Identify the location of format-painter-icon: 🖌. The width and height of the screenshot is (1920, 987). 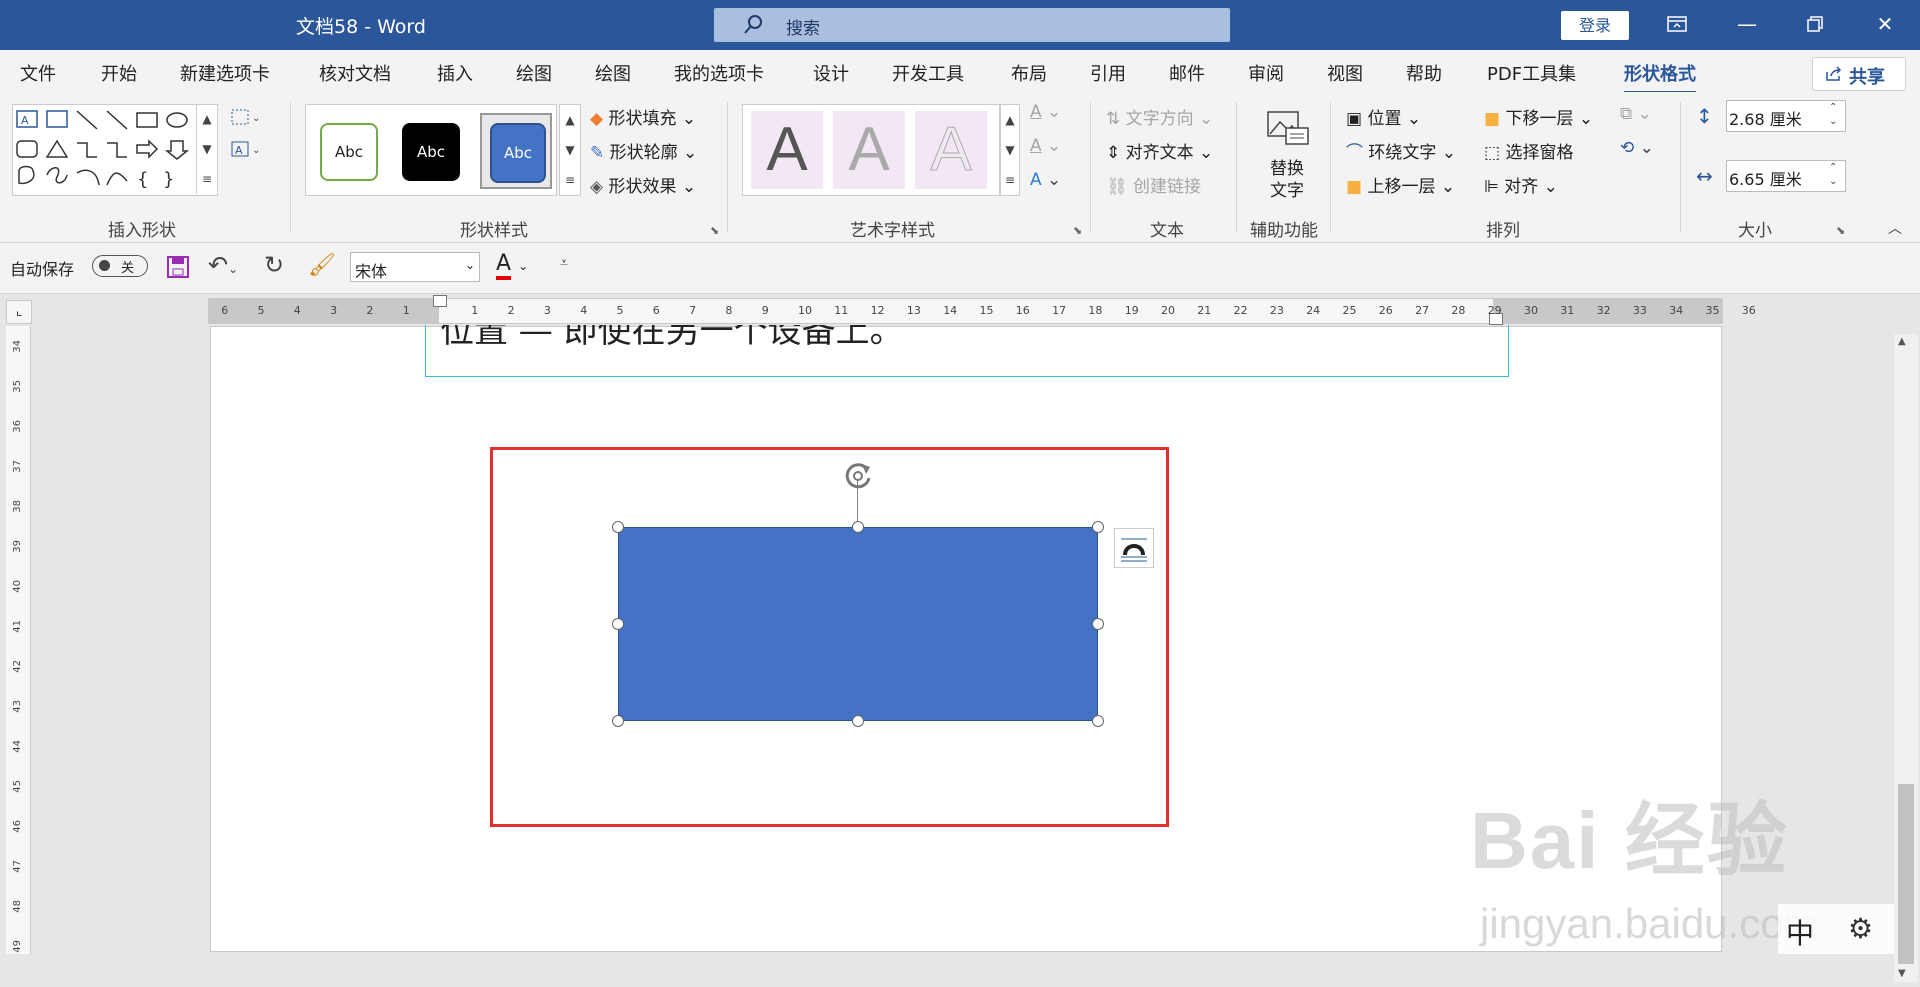
(322, 265).